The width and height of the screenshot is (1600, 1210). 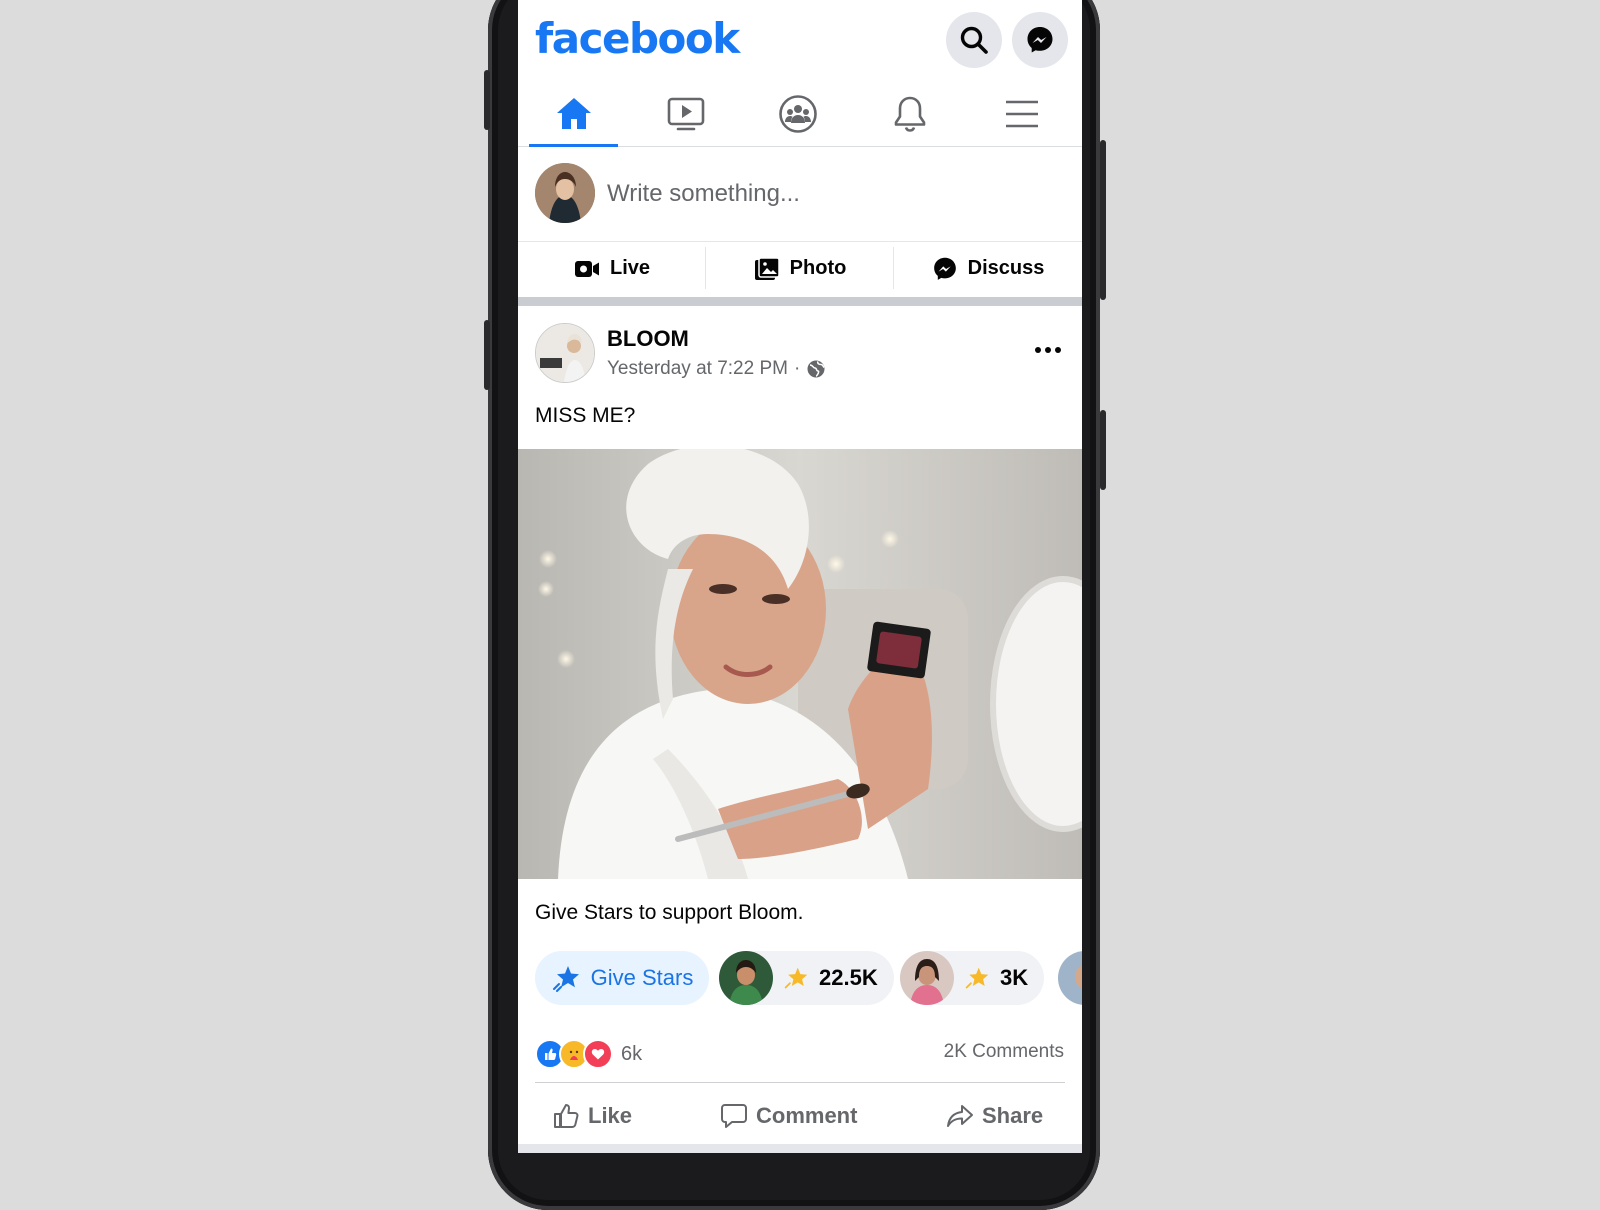 What do you see at coordinates (586, 268) in the screenshot?
I see `live-video-icon` at bounding box center [586, 268].